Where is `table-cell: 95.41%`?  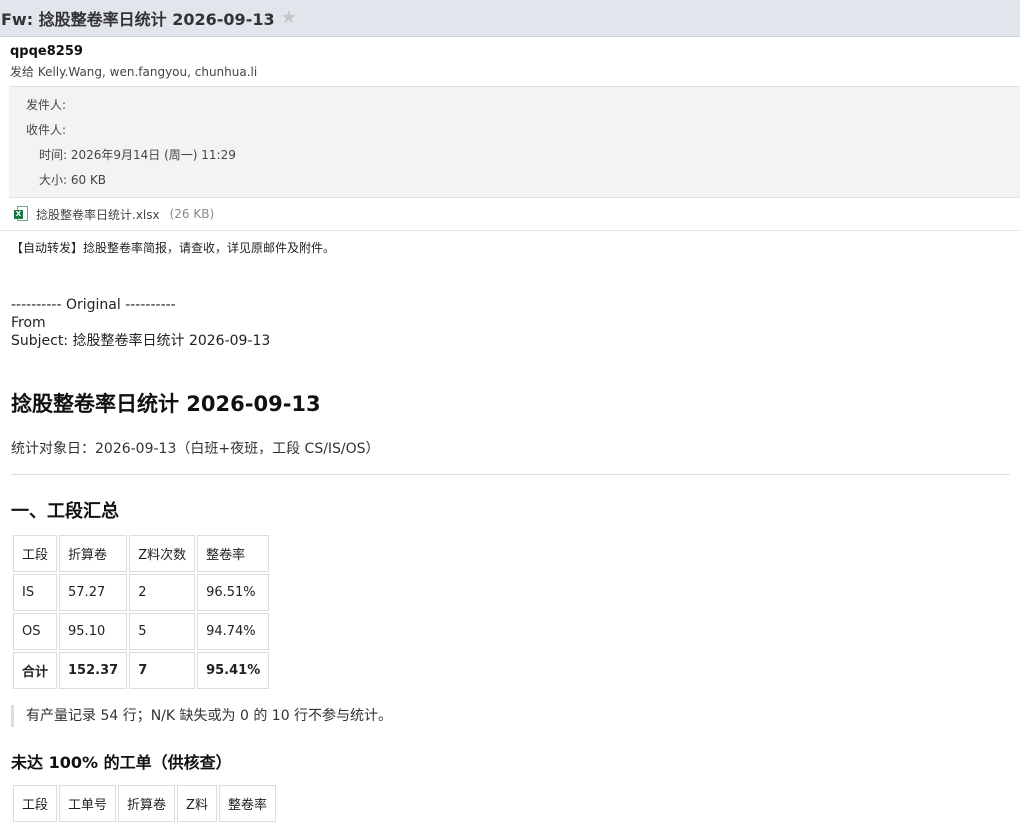
table-cell: 95.41% is located at coordinates (233, 670).